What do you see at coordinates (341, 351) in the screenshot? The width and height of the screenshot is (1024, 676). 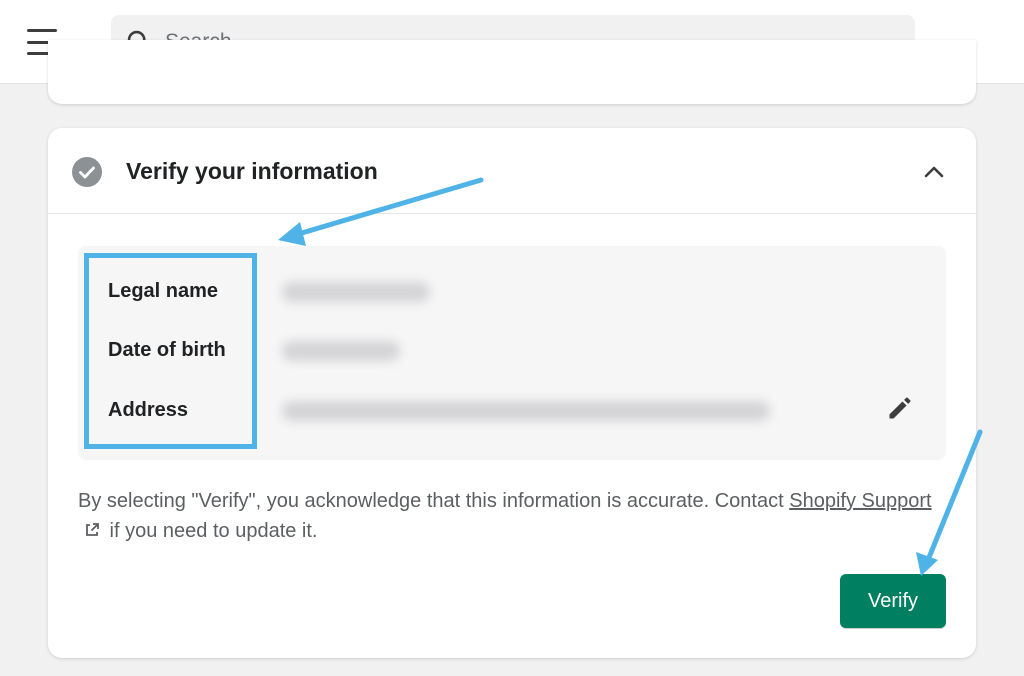 I see `date-of-birth-value` at bounding box center [341, 351].